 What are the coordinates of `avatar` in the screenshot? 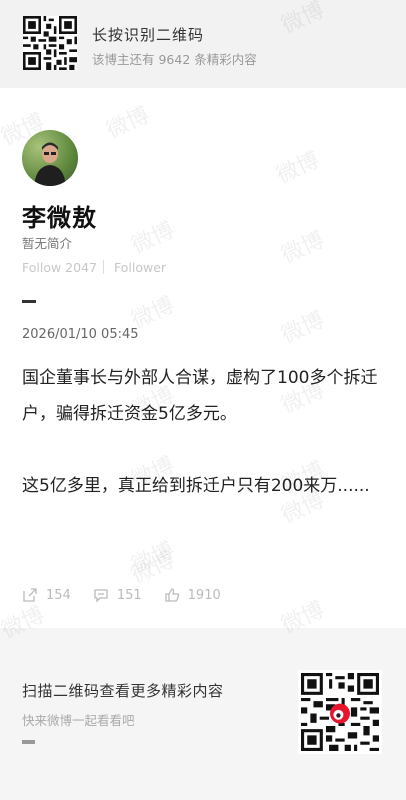 It's located at (50, 158).